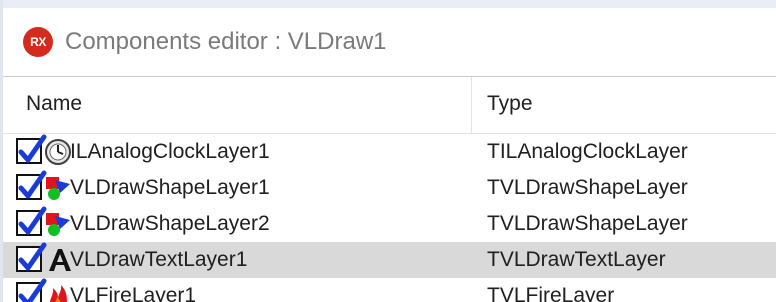 This screenshot has width=776, height=302. I want to click on text-icon, so click(60, 260).